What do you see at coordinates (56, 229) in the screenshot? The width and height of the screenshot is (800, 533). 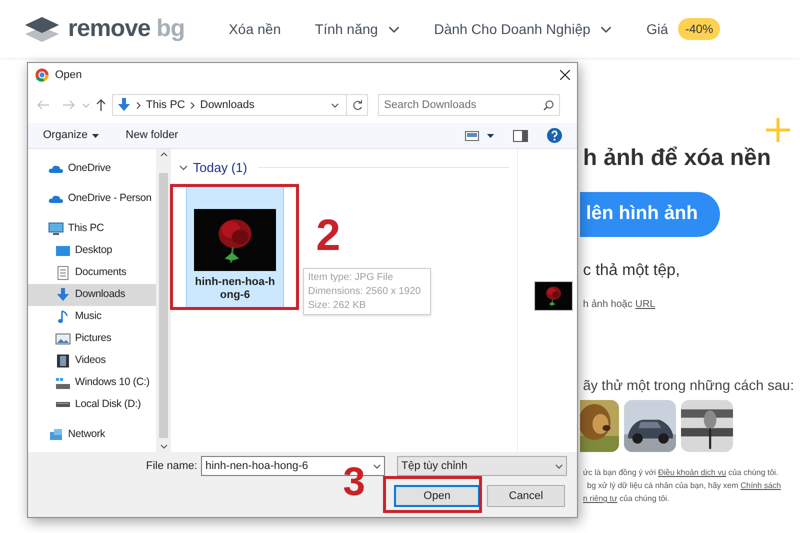 I see `monitor-icon` at bounding box center [56, 229].